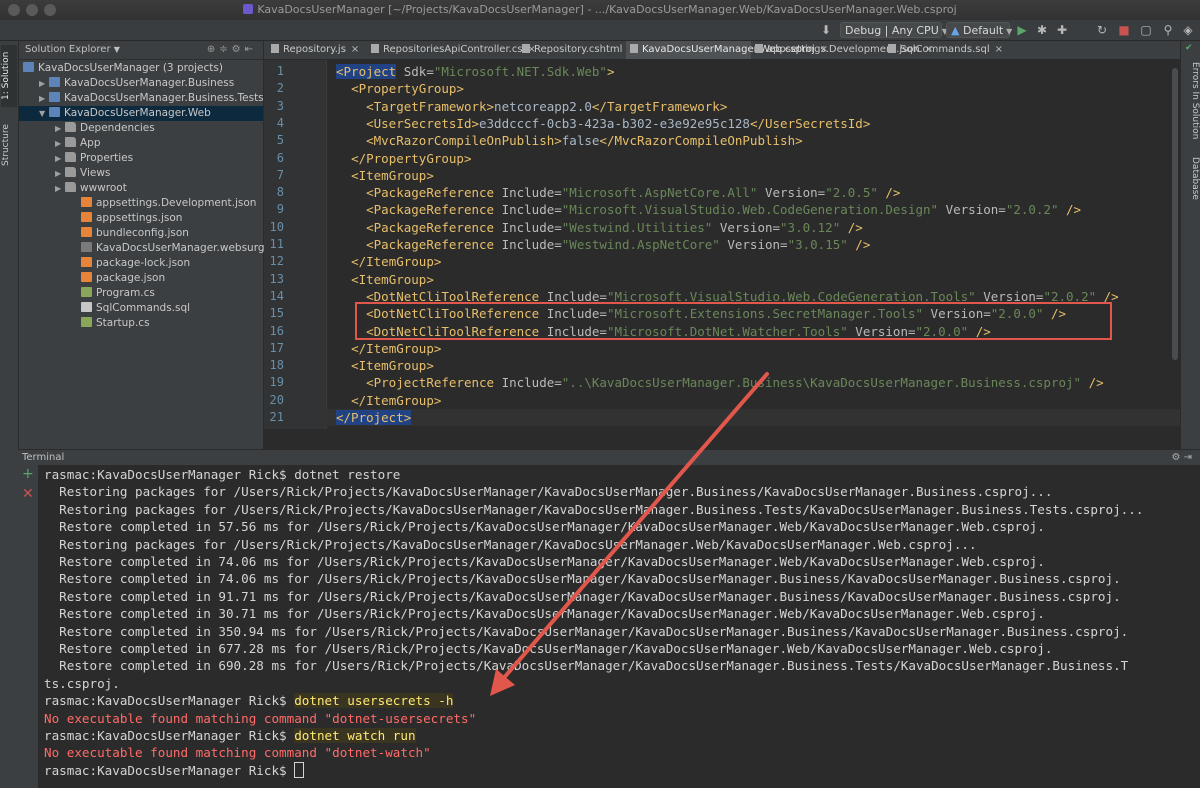  Describe the element at coordinates (43, 457) in the screenshot. I see `terminal-title: Terminal` at that location.